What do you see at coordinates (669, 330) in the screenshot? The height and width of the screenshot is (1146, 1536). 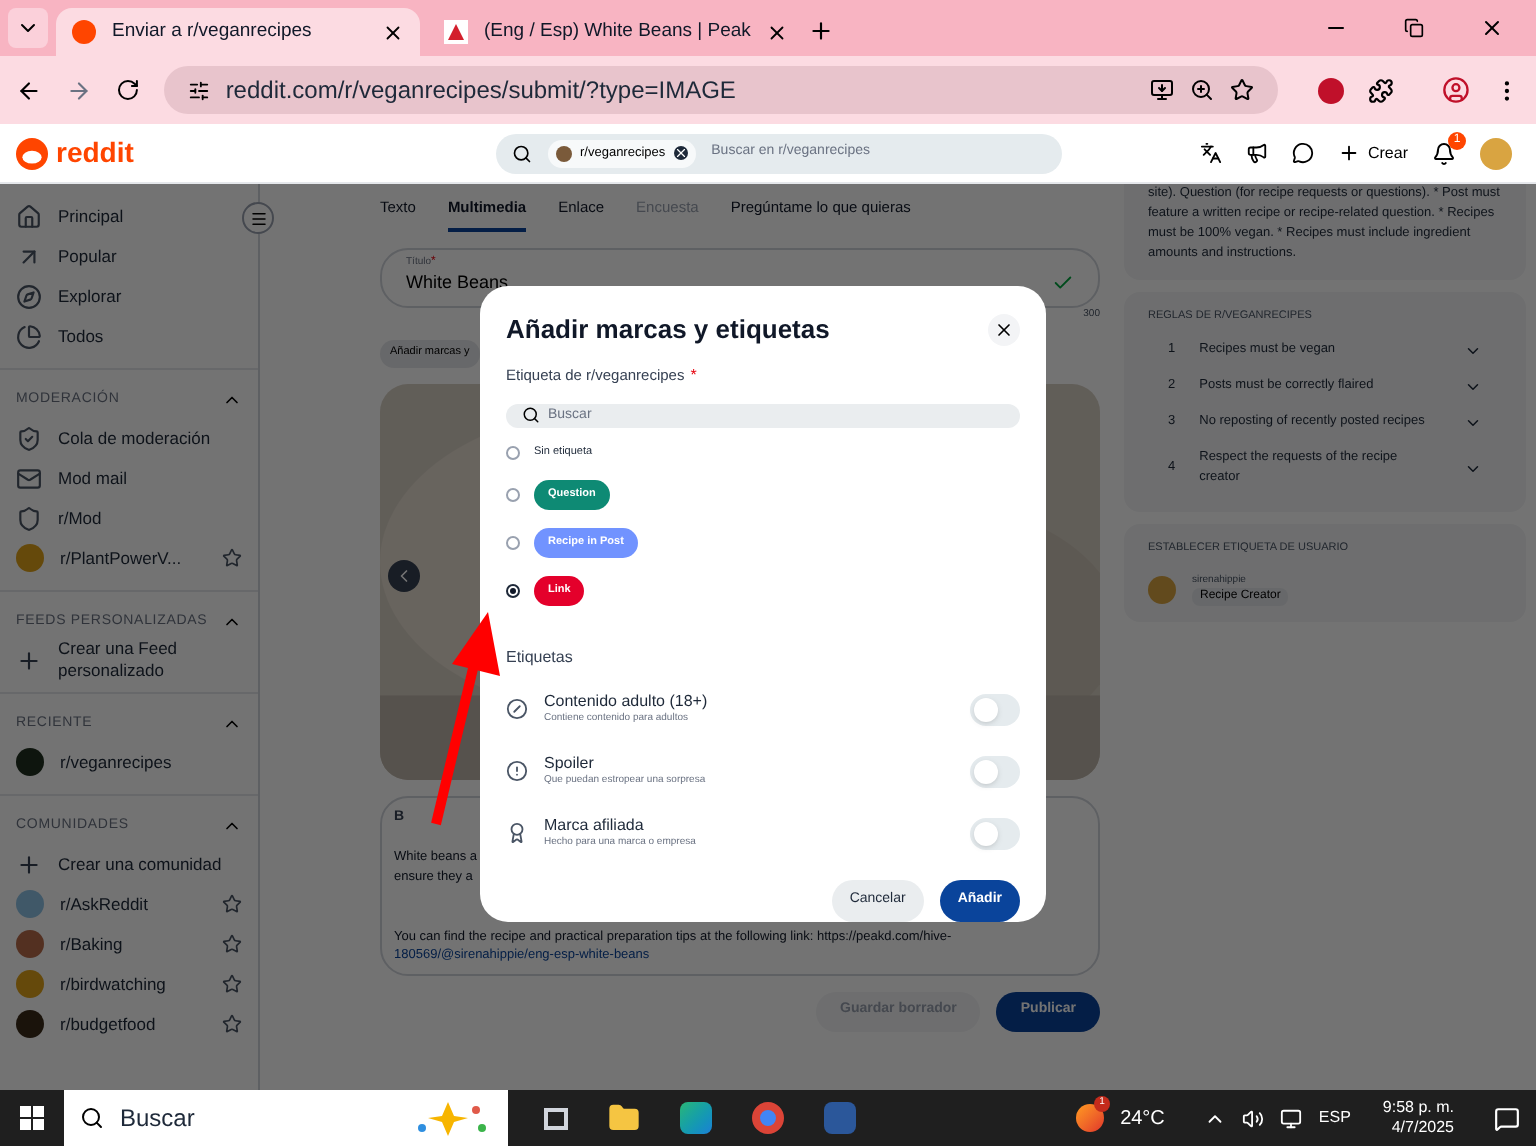 I see `dialog-title: Añadir marcas y etiquetas` at bounding box center [669, 330].